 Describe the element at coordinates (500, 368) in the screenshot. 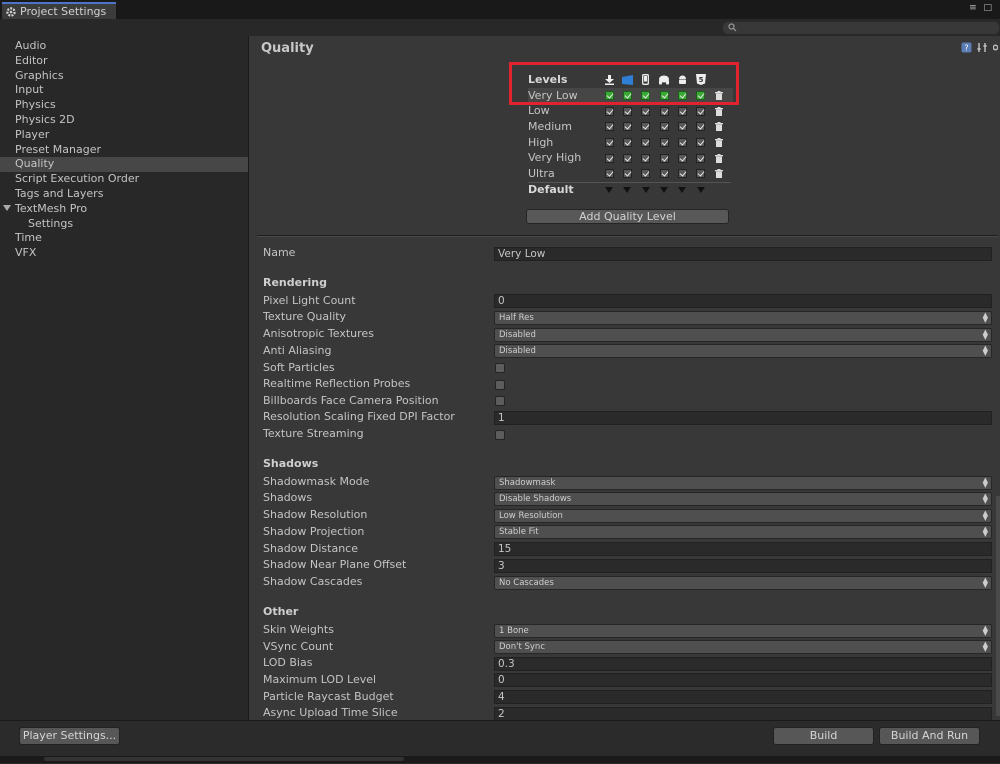

I see `soft-particles-checkbox` at that location.